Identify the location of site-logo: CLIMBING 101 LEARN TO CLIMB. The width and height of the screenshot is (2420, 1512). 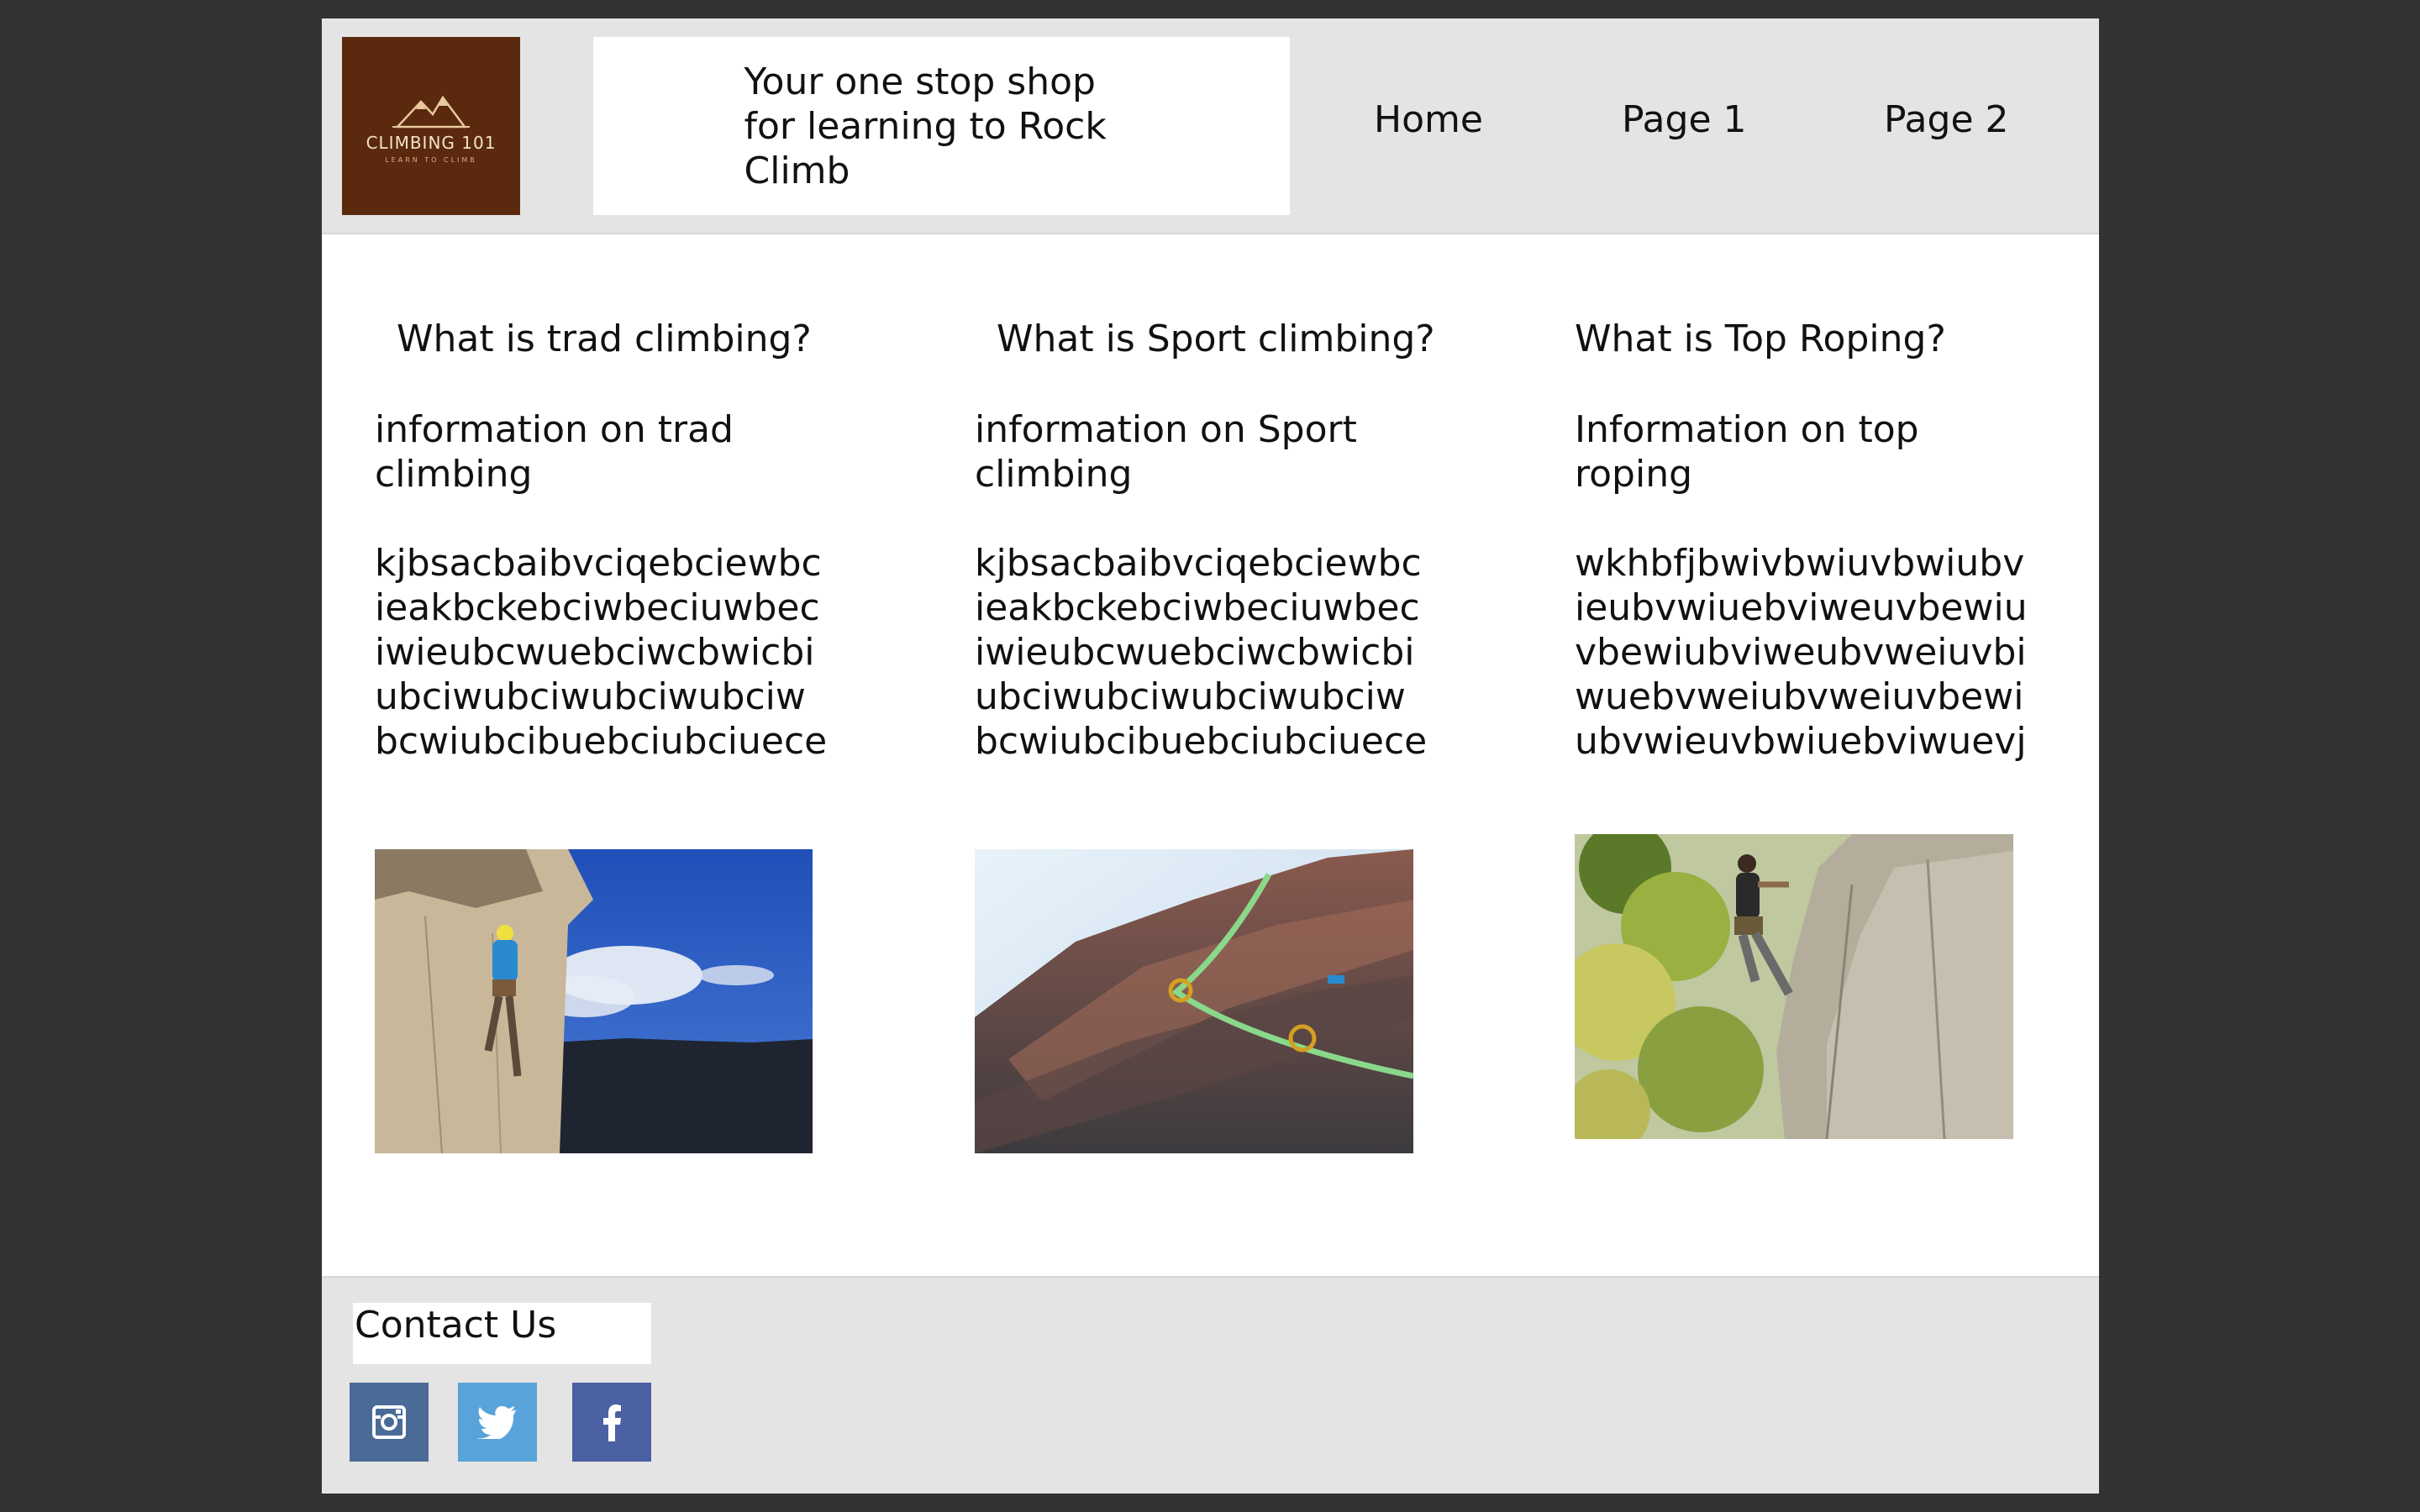
(431, 126).